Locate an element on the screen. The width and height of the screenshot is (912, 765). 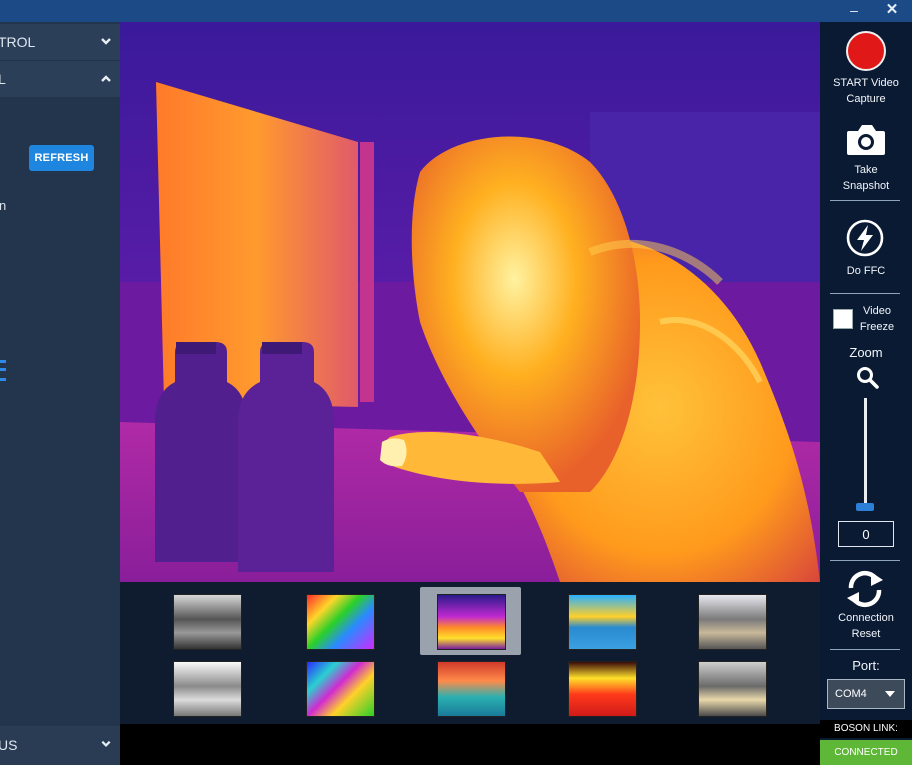
palette-thumbnail-lava is located at coordinates (602, 689).